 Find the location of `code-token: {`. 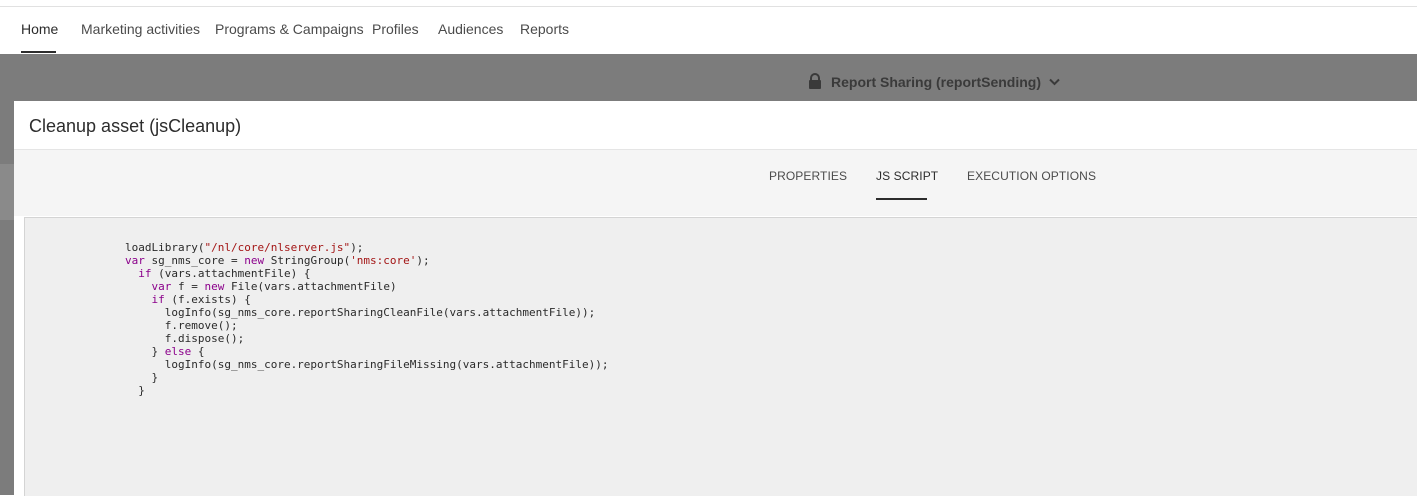

code-token: { is located at coordinates (198, 351).